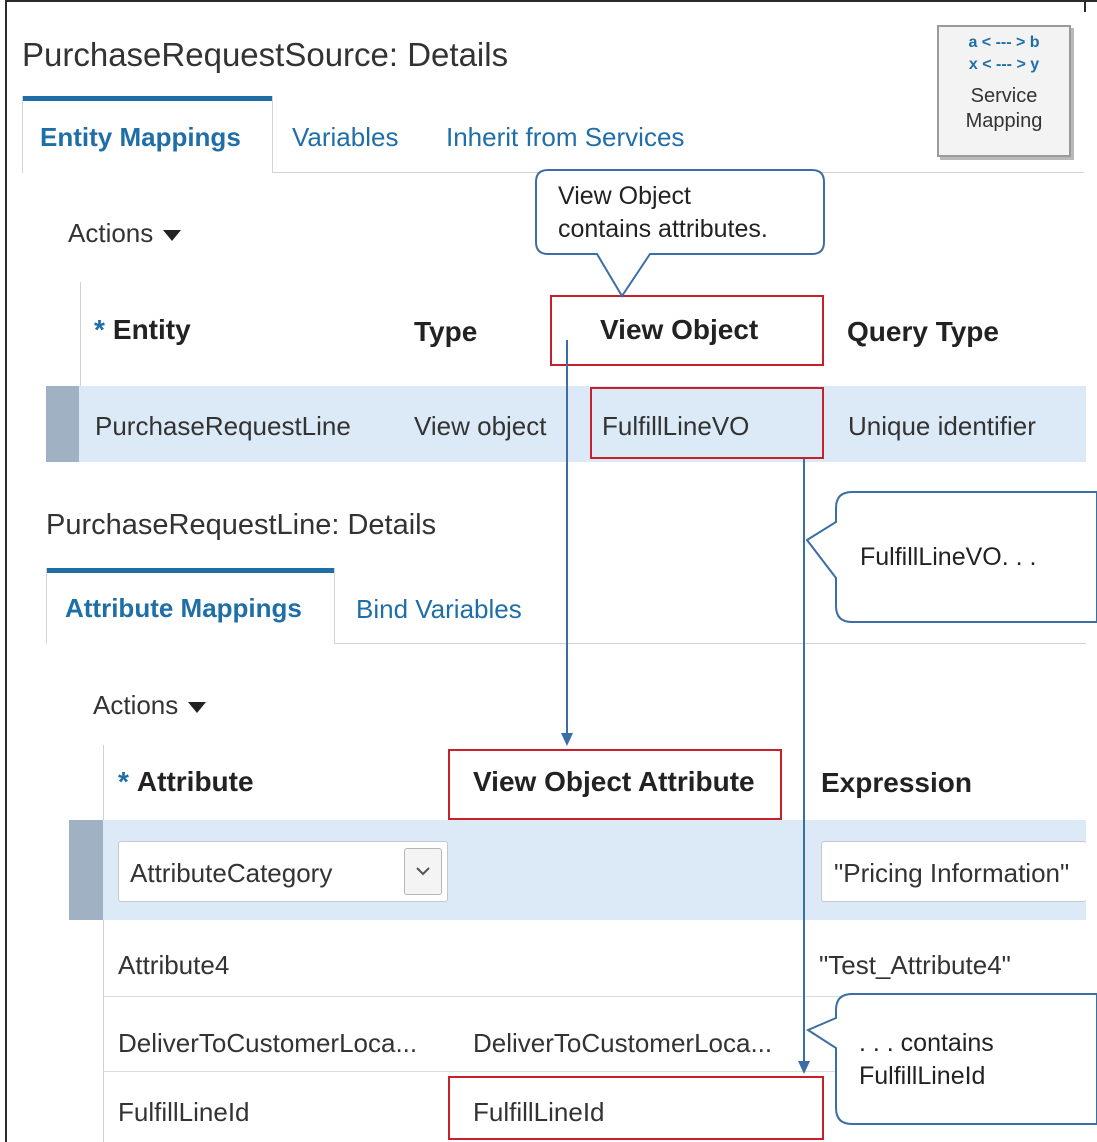 This screenshot has height=1142, width=1097. What do you see at coordinates (624, 196) in the screenshot?
I see `callout-view-object-line-1: View Object` at bounding box center [624, 196].